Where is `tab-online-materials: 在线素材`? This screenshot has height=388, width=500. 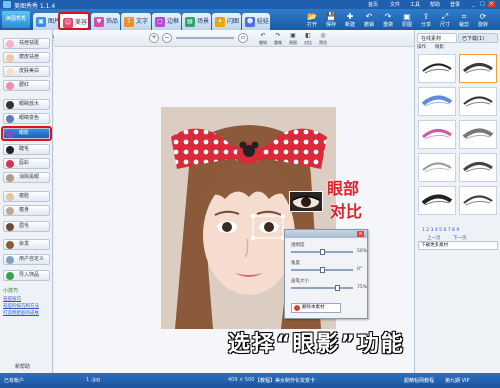
tab-online-materials: 在线素材 is located at coordinates (437, 38).